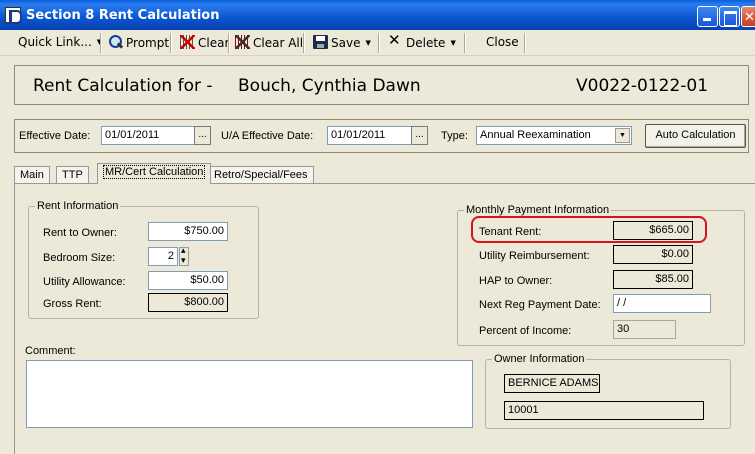  What do you see at coordinates (13, 15) in the screenshot?
I see `app-icon` at bounding box center [13, 15].